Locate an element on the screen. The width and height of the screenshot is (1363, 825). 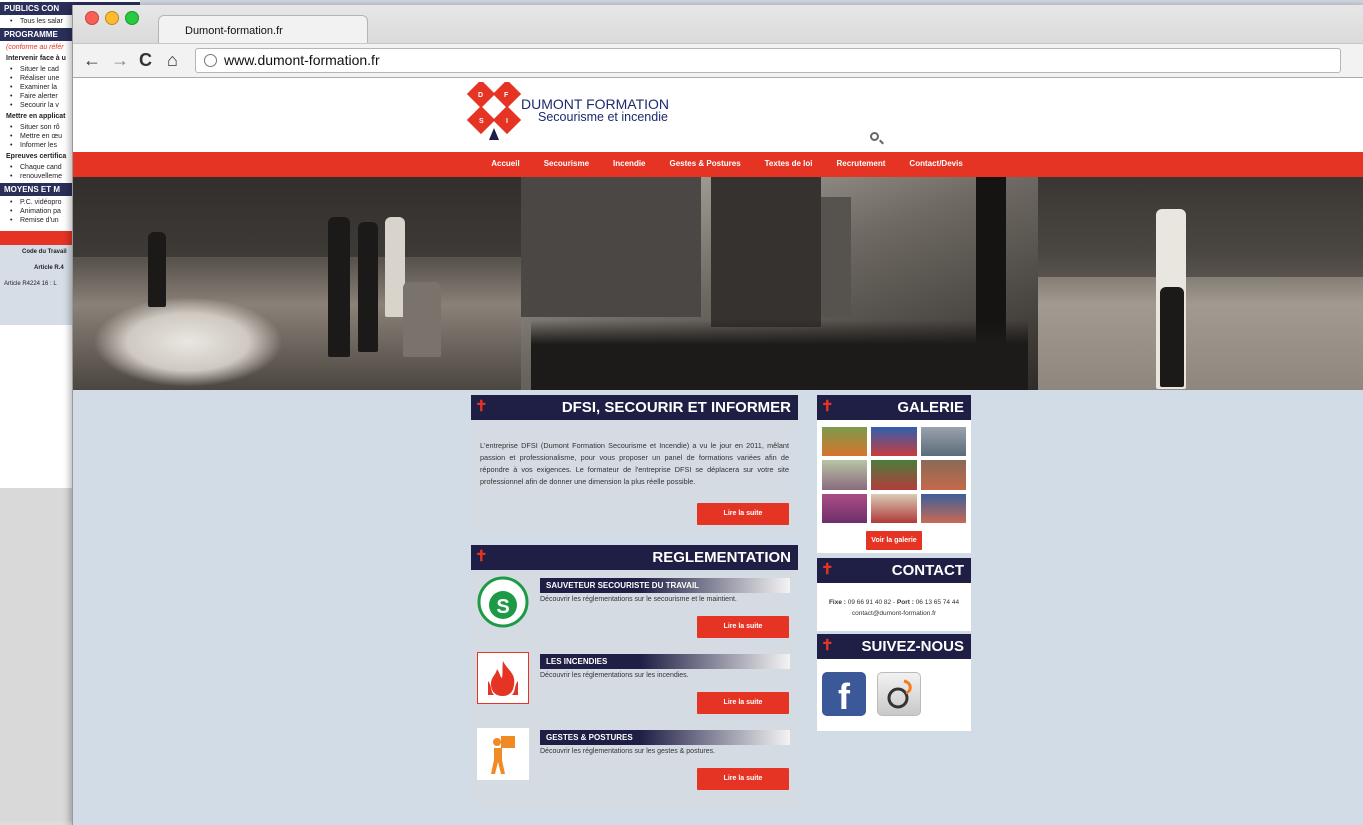
social-header: ✝ SUIVEZ-NOUS is located at coordinates (894, 646).